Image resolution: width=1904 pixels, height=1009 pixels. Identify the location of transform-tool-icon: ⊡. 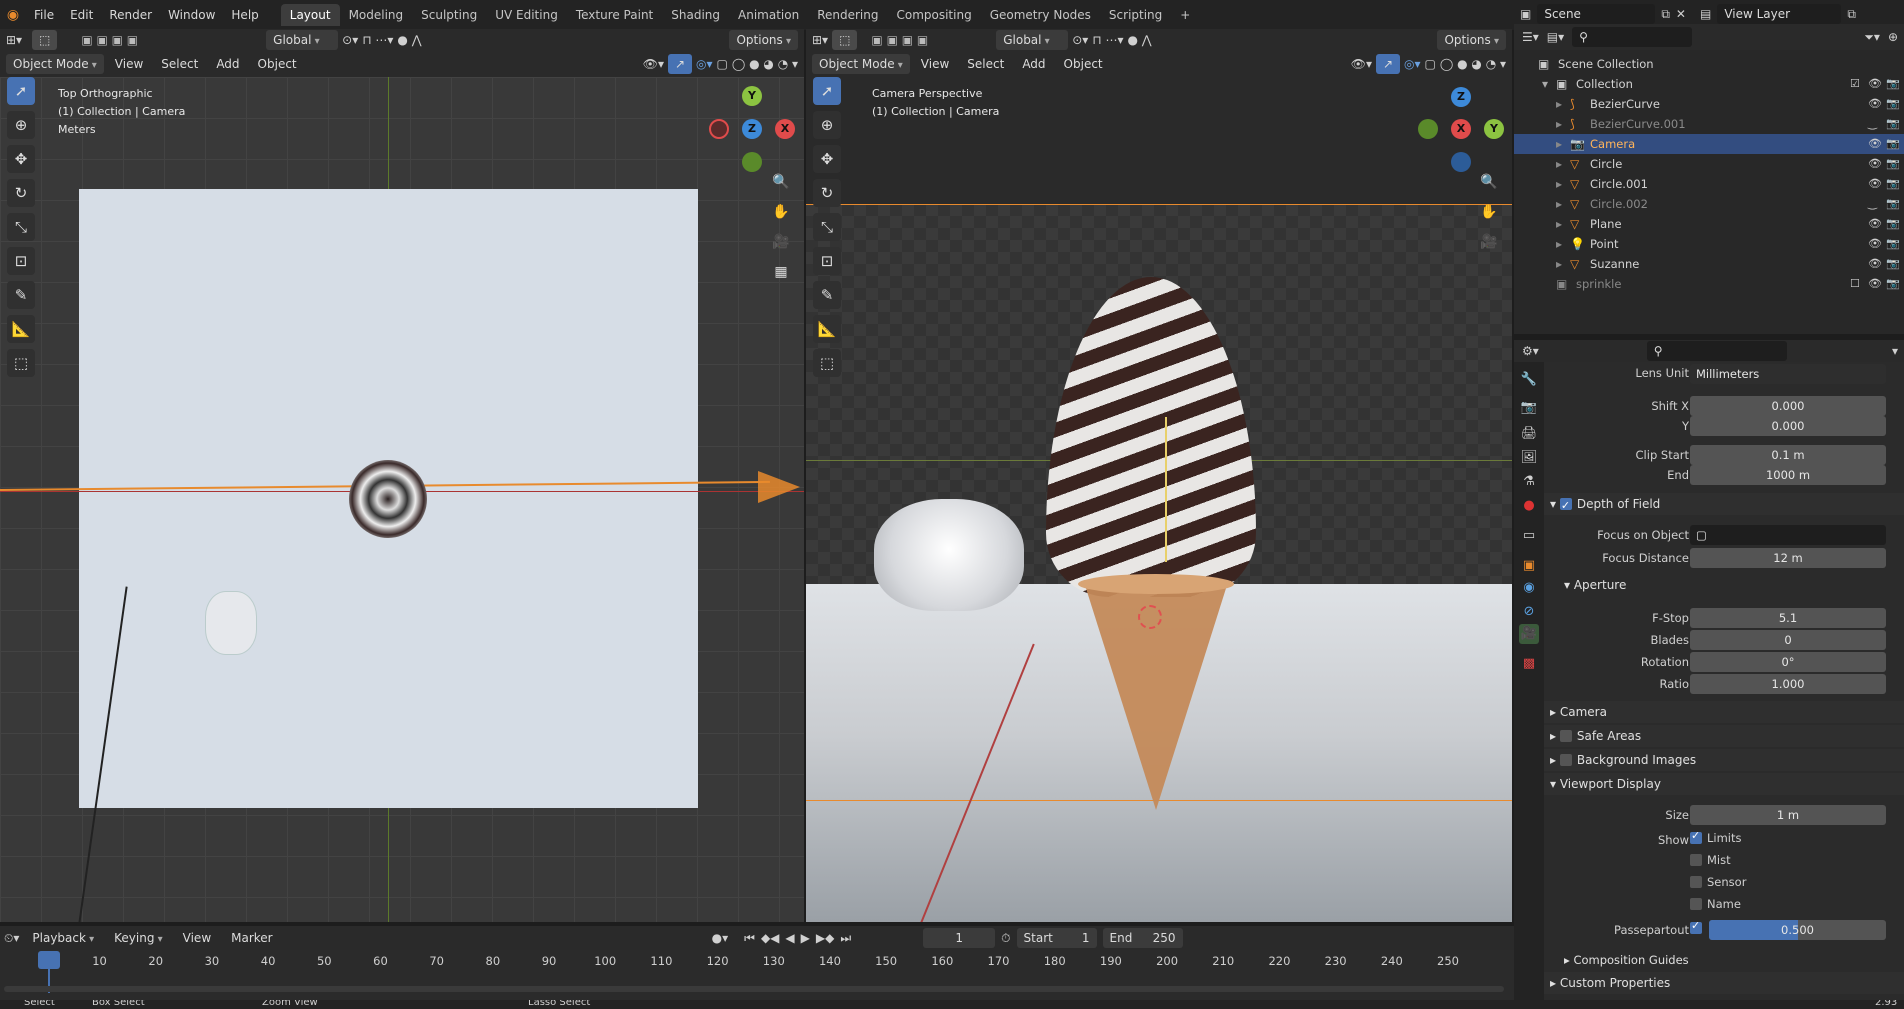
(21, 261).